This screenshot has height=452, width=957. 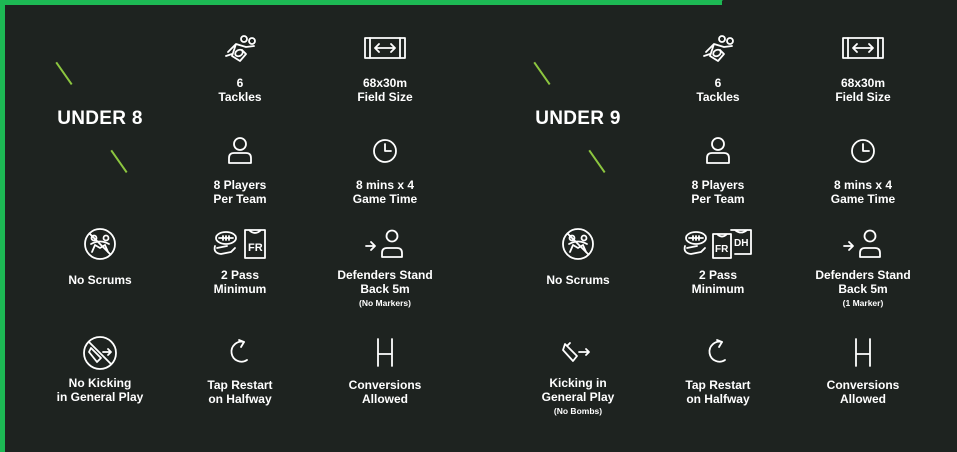 What do you see at coordinates (100, 352) in the screenshot?
I see `no-kicking-icon` at bounding box center [100, 352].